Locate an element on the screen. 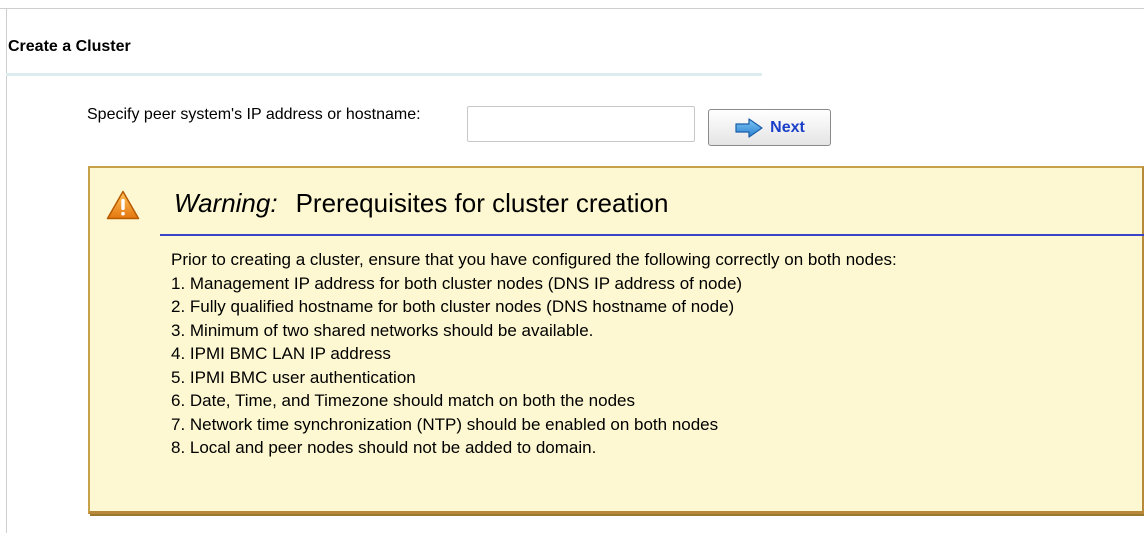 The height and width of the screenshot is (533, 1144). list-item: 5. IPMI BMC user authentication is located at coordinates (293, 377).